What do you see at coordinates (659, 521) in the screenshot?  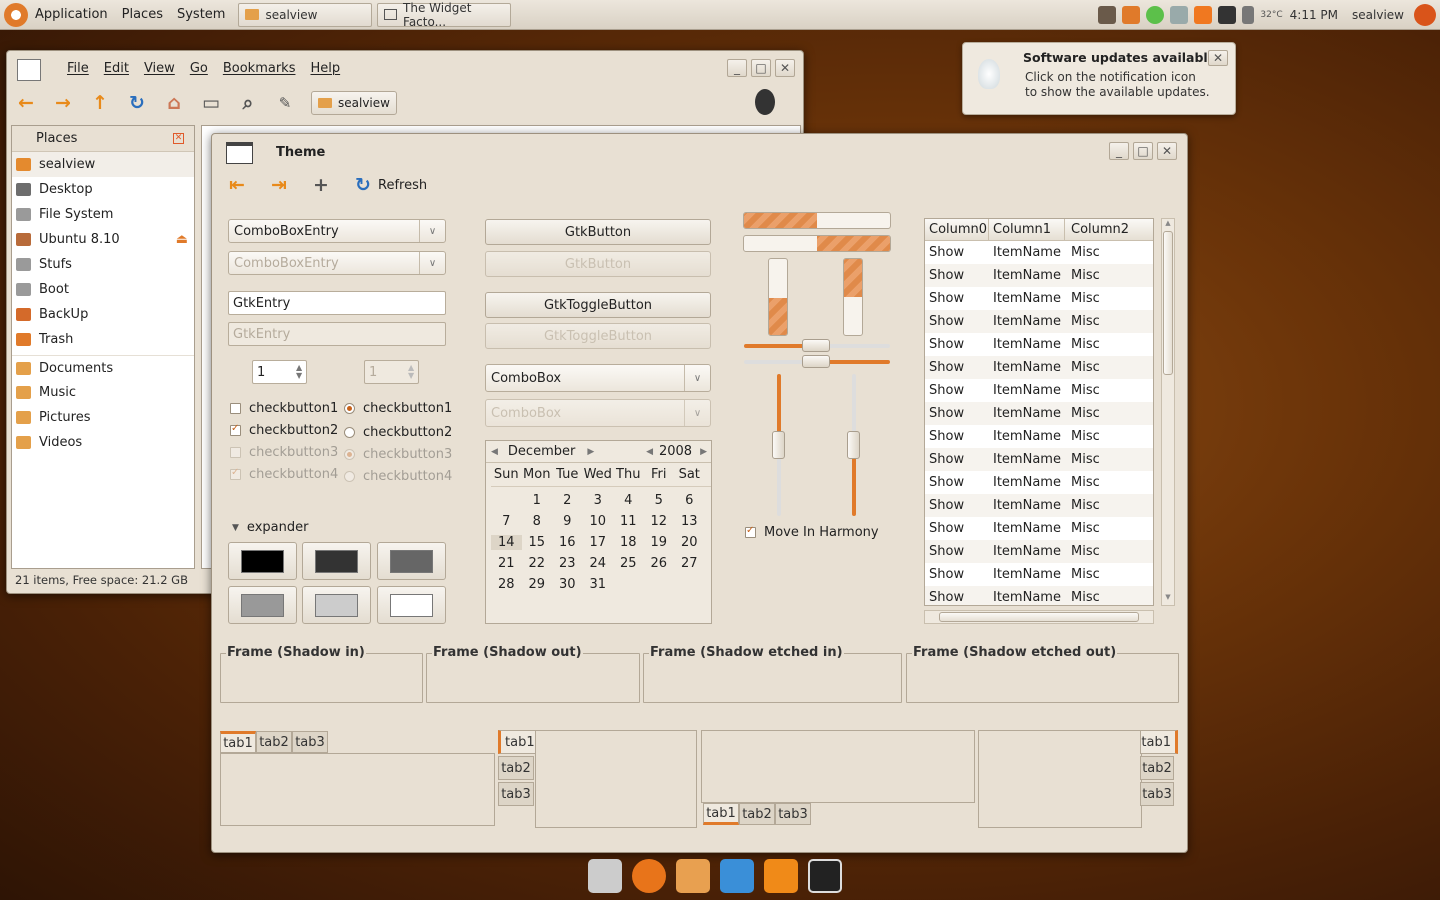 I see `calendar-day: 12` at bounding box center [659, 521].